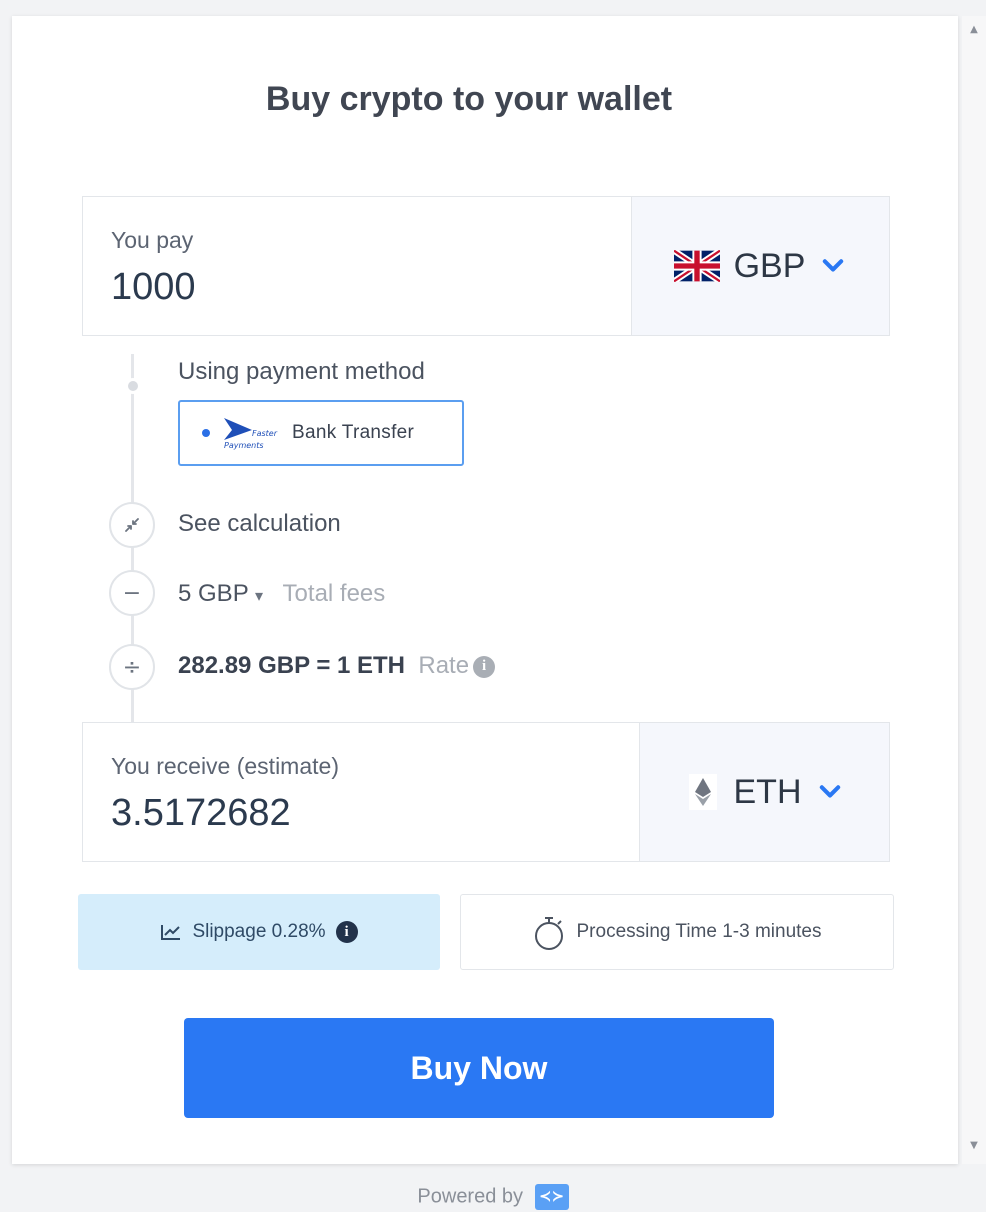  What do you see at coordinates (702, 792) in the screenshot?
I see `ethereum-icon` at bounding box center [702, 792].